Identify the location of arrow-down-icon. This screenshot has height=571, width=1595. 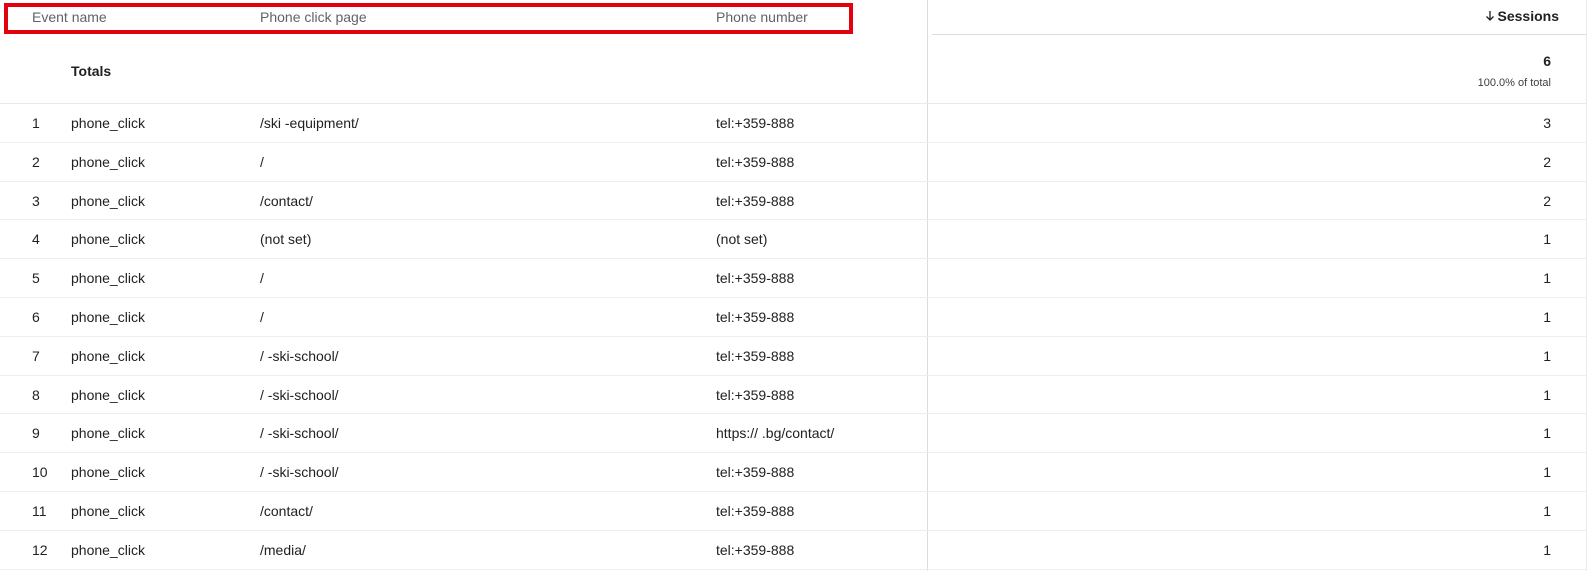
(1489, 16).